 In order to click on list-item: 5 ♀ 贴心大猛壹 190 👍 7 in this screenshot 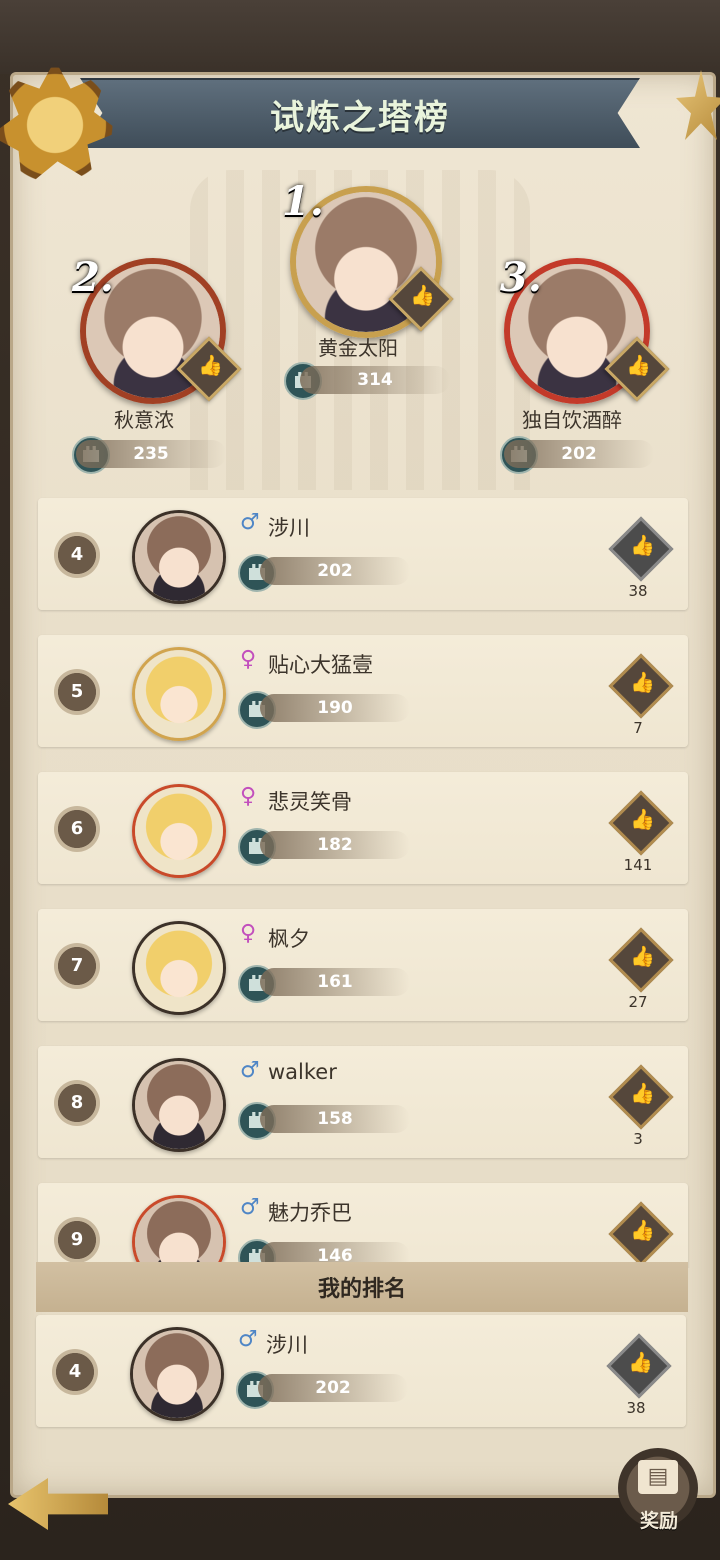, I will do `click(363, 691)`.